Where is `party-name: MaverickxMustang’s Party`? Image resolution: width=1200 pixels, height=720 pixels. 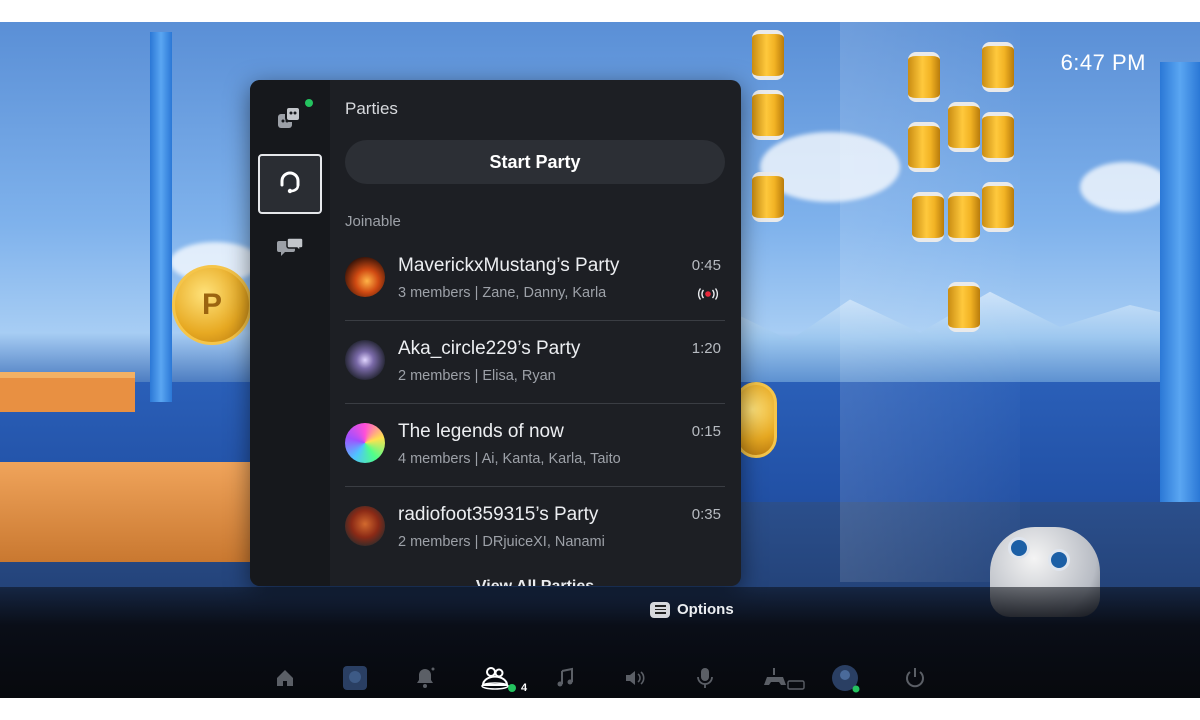
party-name: MaverickxMustang’s Party is located at coordinates (509, 265).